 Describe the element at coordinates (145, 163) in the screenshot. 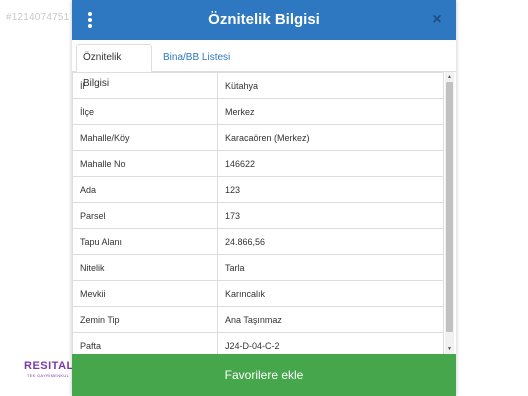

I see `attribute-name: Mahalle No` at that location.